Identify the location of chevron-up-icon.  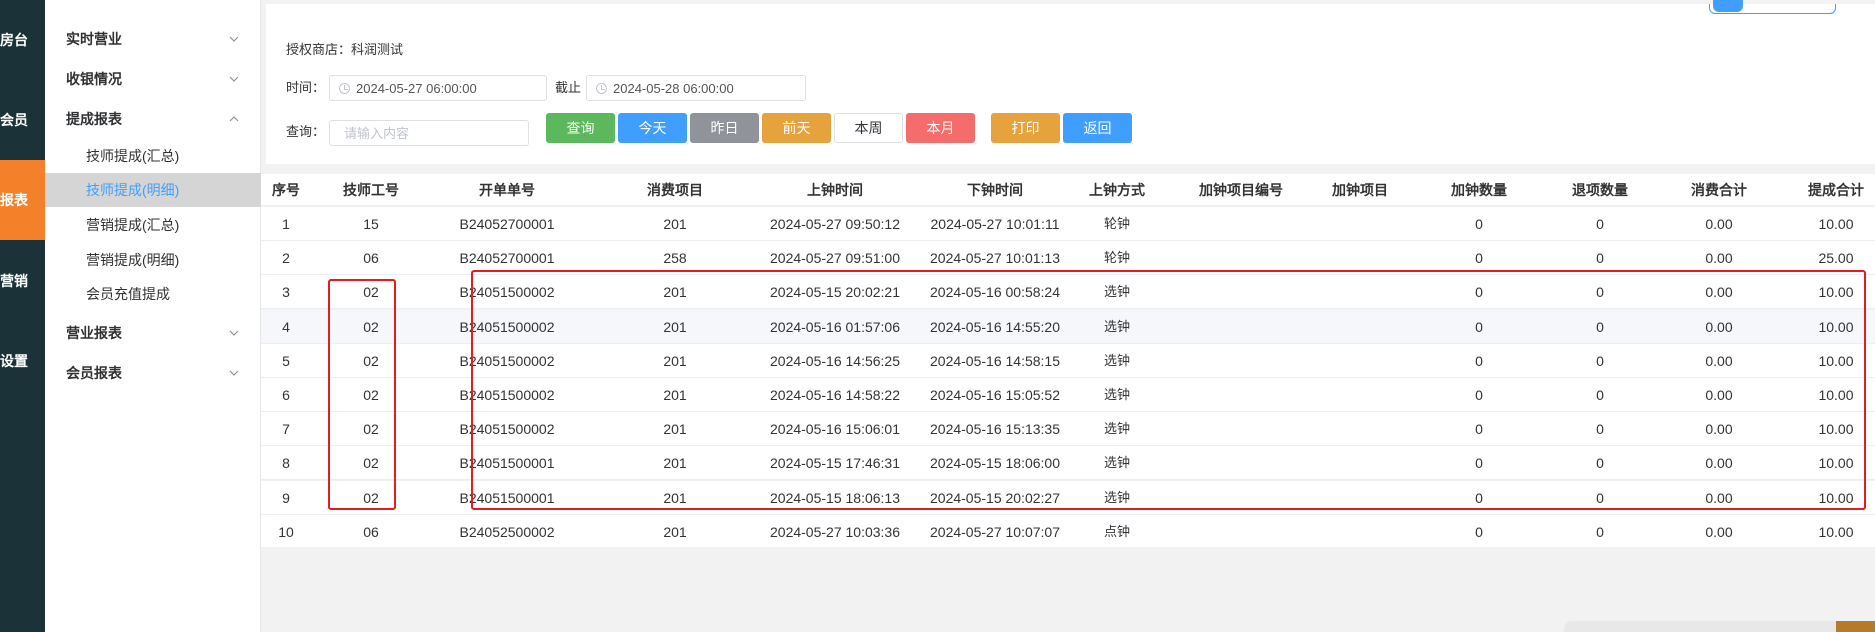
(234, 119).